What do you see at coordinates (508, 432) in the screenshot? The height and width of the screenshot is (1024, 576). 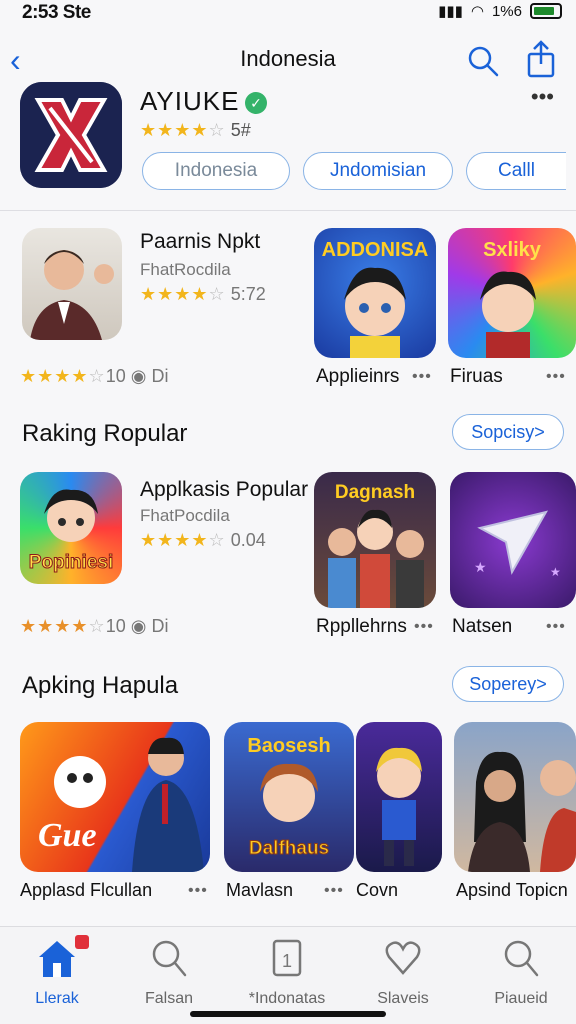 I see `see-all-button: Sopcisy>` at bounding box center [508, 432].